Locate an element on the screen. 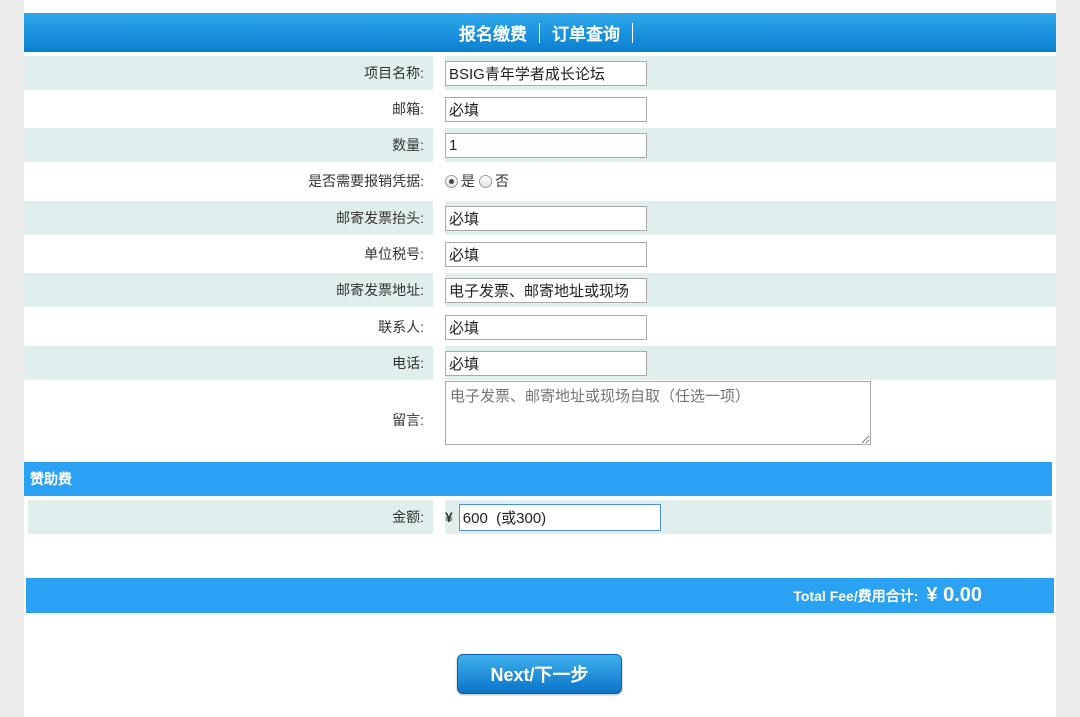 The height and width of the screenshot is (717, 1080). row-tax-id: 单位税号: is located at coordinates (540, 254).